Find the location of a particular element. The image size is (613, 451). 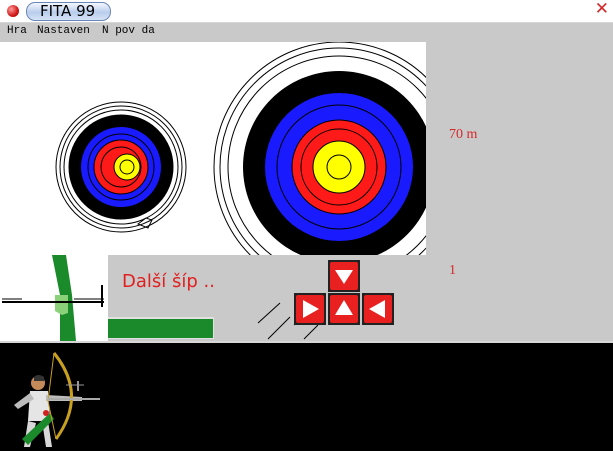

aim-left-button is located at coordinates (378, 309).